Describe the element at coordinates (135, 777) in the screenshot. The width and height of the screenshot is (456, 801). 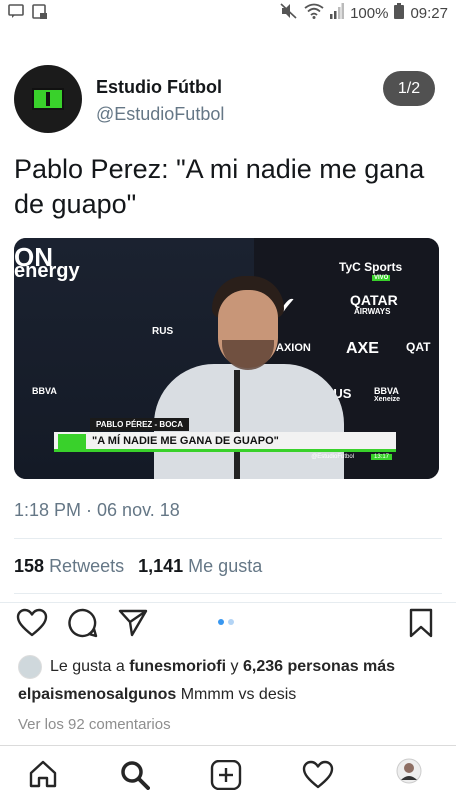
I see `search-icon` at that location.